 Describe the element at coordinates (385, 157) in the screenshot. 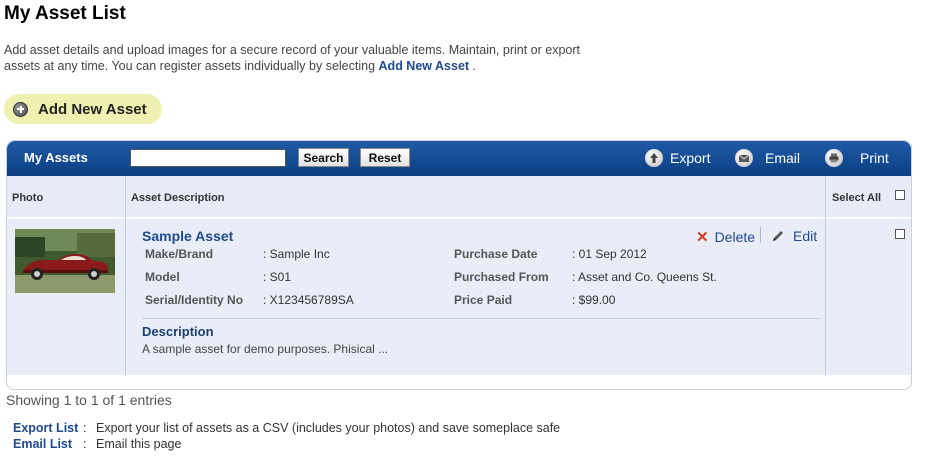

I see `reset-button: Reset` at that location.